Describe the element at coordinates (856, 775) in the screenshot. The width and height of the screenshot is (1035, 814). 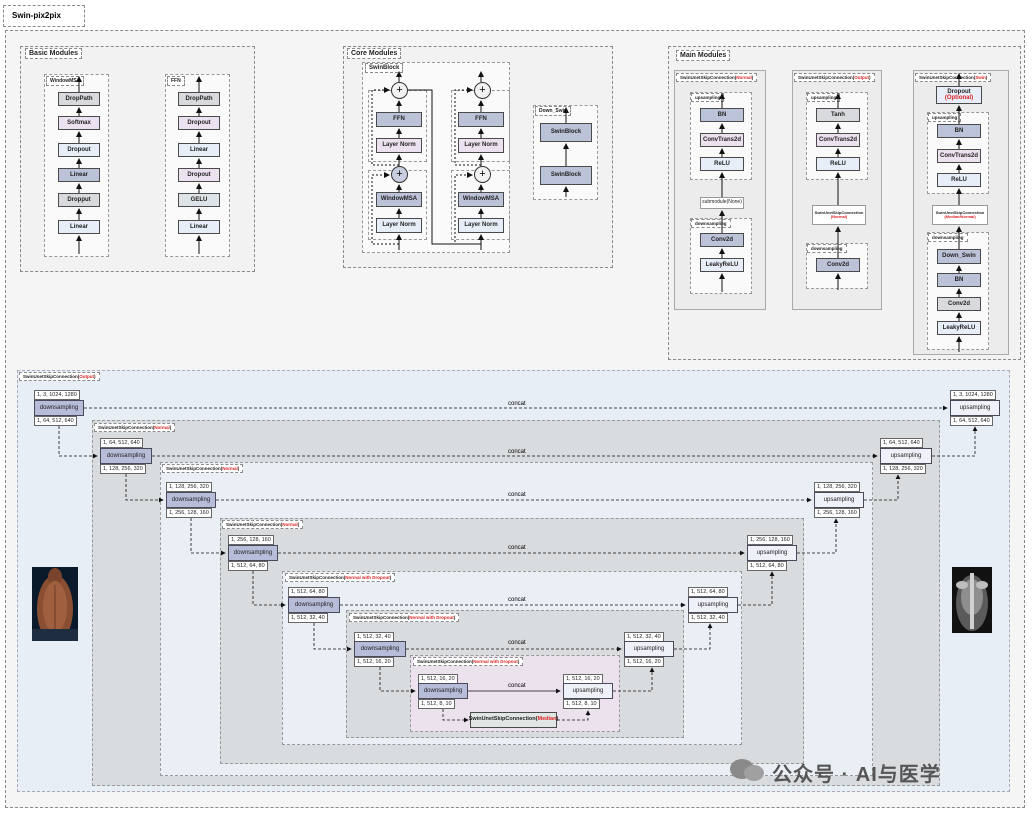
I see `watermark-text: 公众号 · AI与医学` at that location.